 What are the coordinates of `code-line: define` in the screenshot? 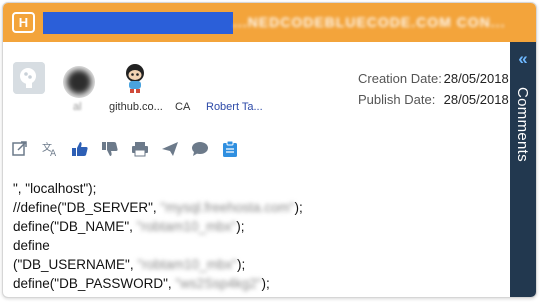 It's located at (31, 245).